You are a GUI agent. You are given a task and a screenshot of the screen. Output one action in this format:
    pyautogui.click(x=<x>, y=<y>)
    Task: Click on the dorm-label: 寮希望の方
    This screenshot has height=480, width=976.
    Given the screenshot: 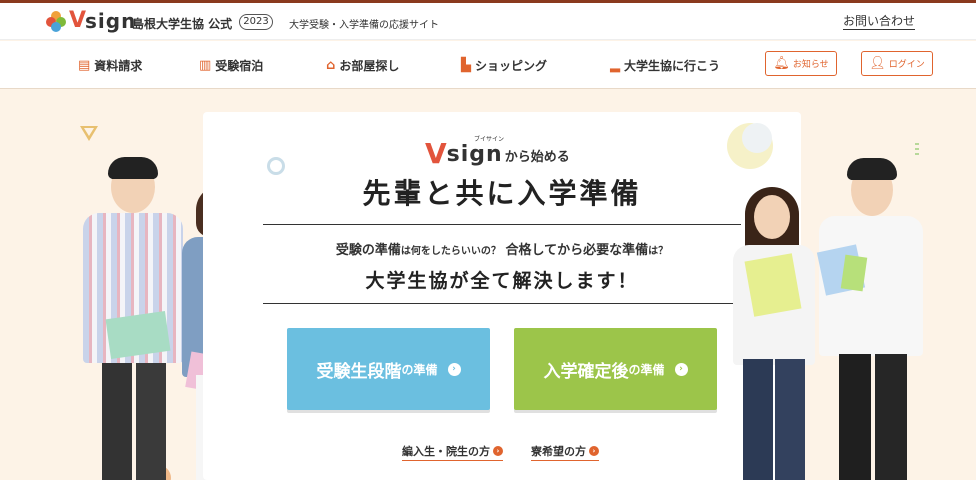 What is the action you would take?
    pyautogui.click(x=558, y=451)
    